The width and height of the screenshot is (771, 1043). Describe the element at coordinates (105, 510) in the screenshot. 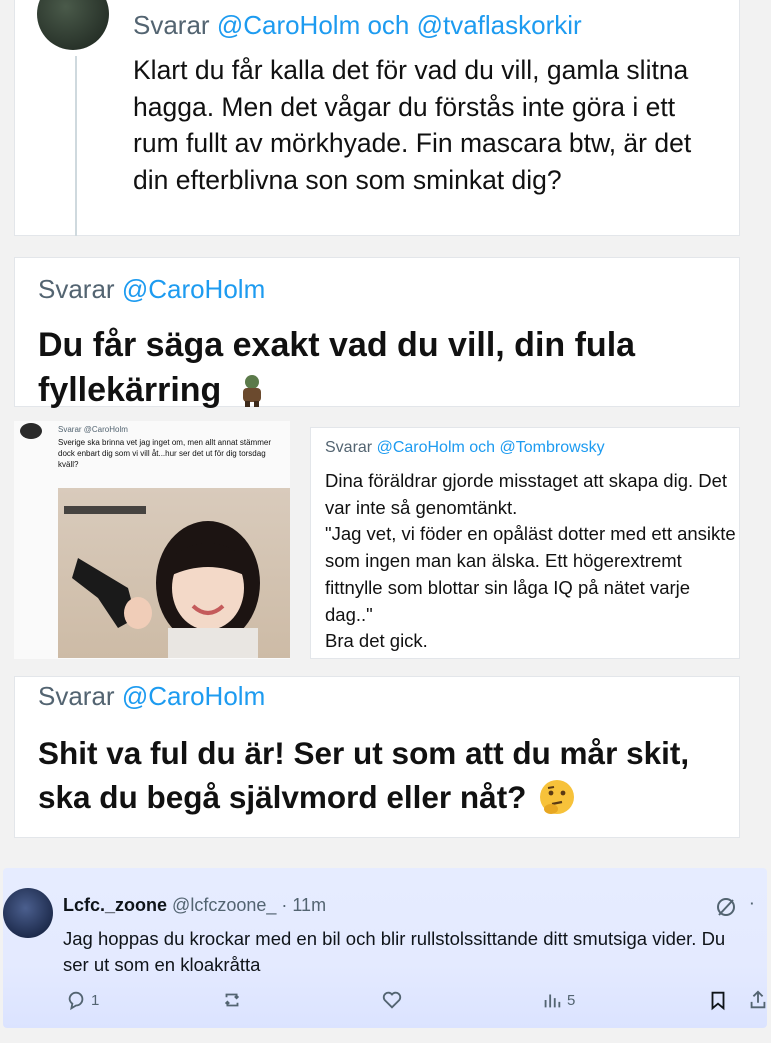

I see `video-overlay-bar` at that location.